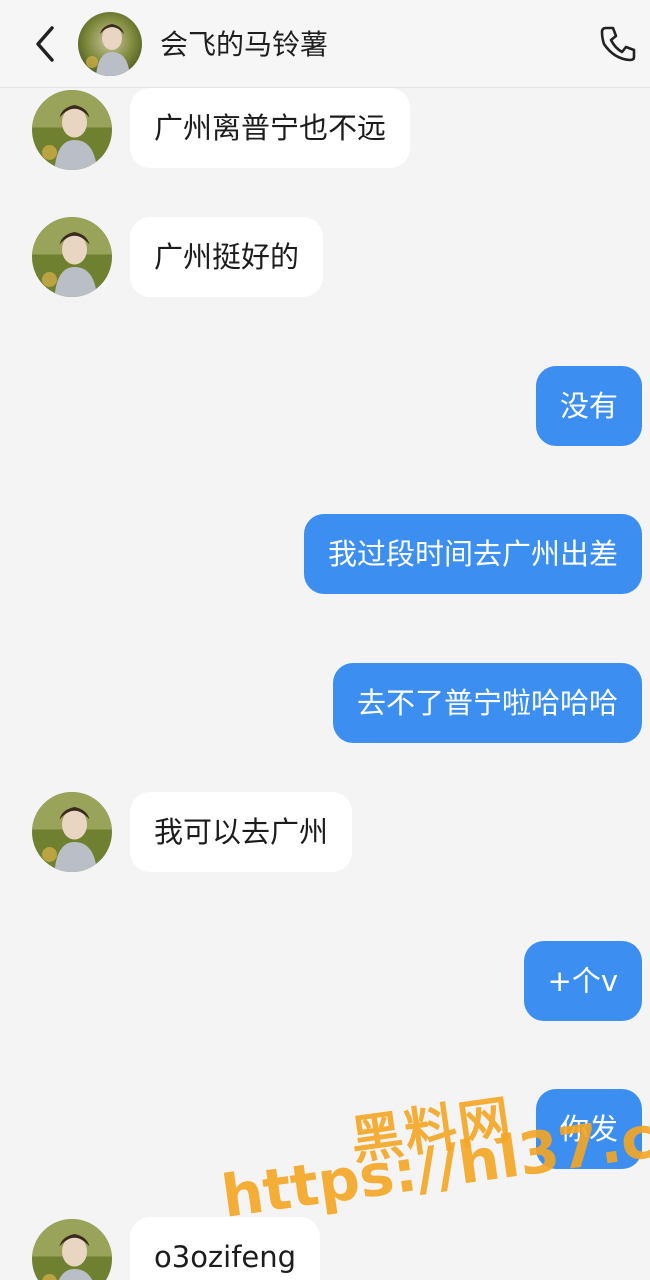 This screenshot has height=1280, width=650. What do you see at coordinates (225, 1248) in the screenshot?
I see `message-bubble: o3ozifeng` at bounding box center [225, 1248].